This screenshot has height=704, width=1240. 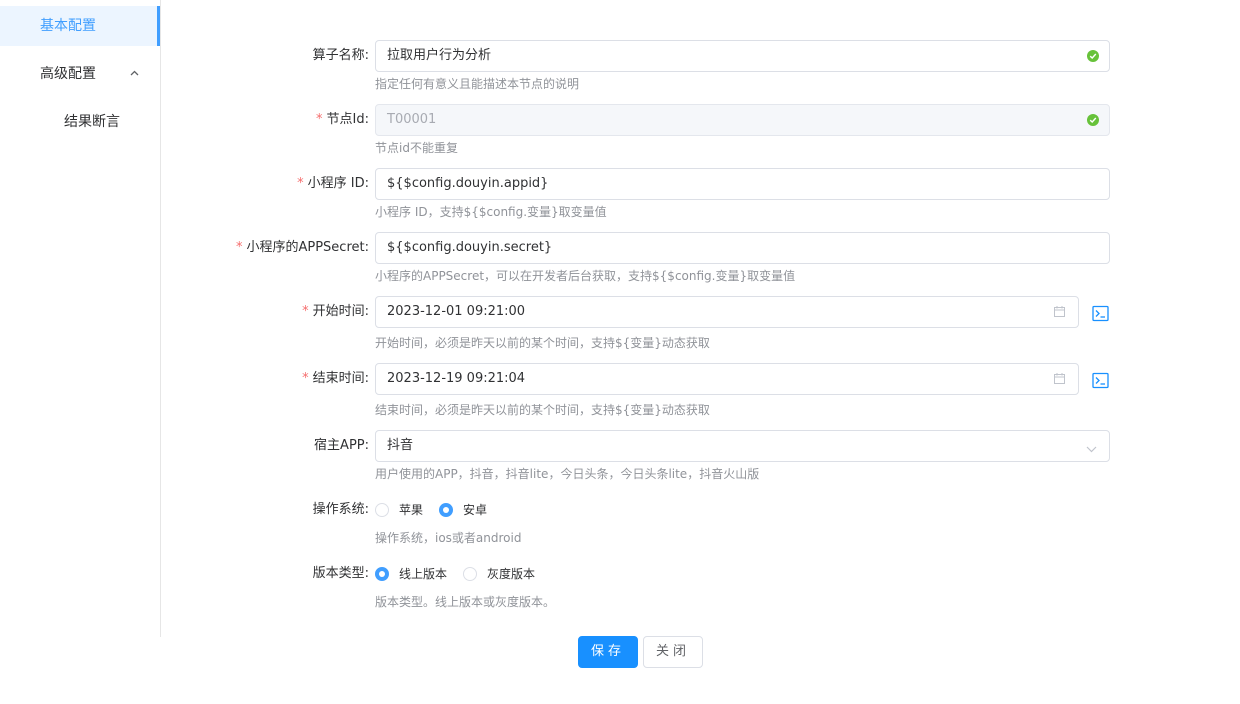 What do you see at coordinates (1091, 449) in the screenshot?
I see `chevron-down-icon` at bounding box center [1091, 449].